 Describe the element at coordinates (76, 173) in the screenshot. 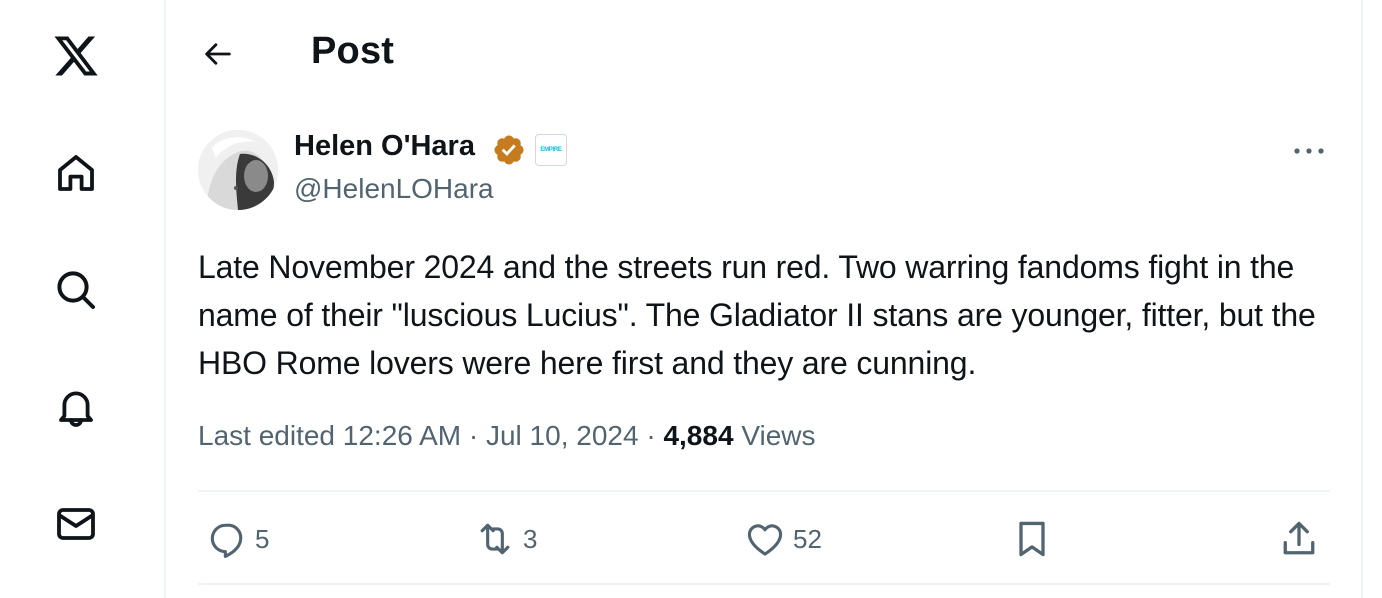

I see `home-icon` at that location.